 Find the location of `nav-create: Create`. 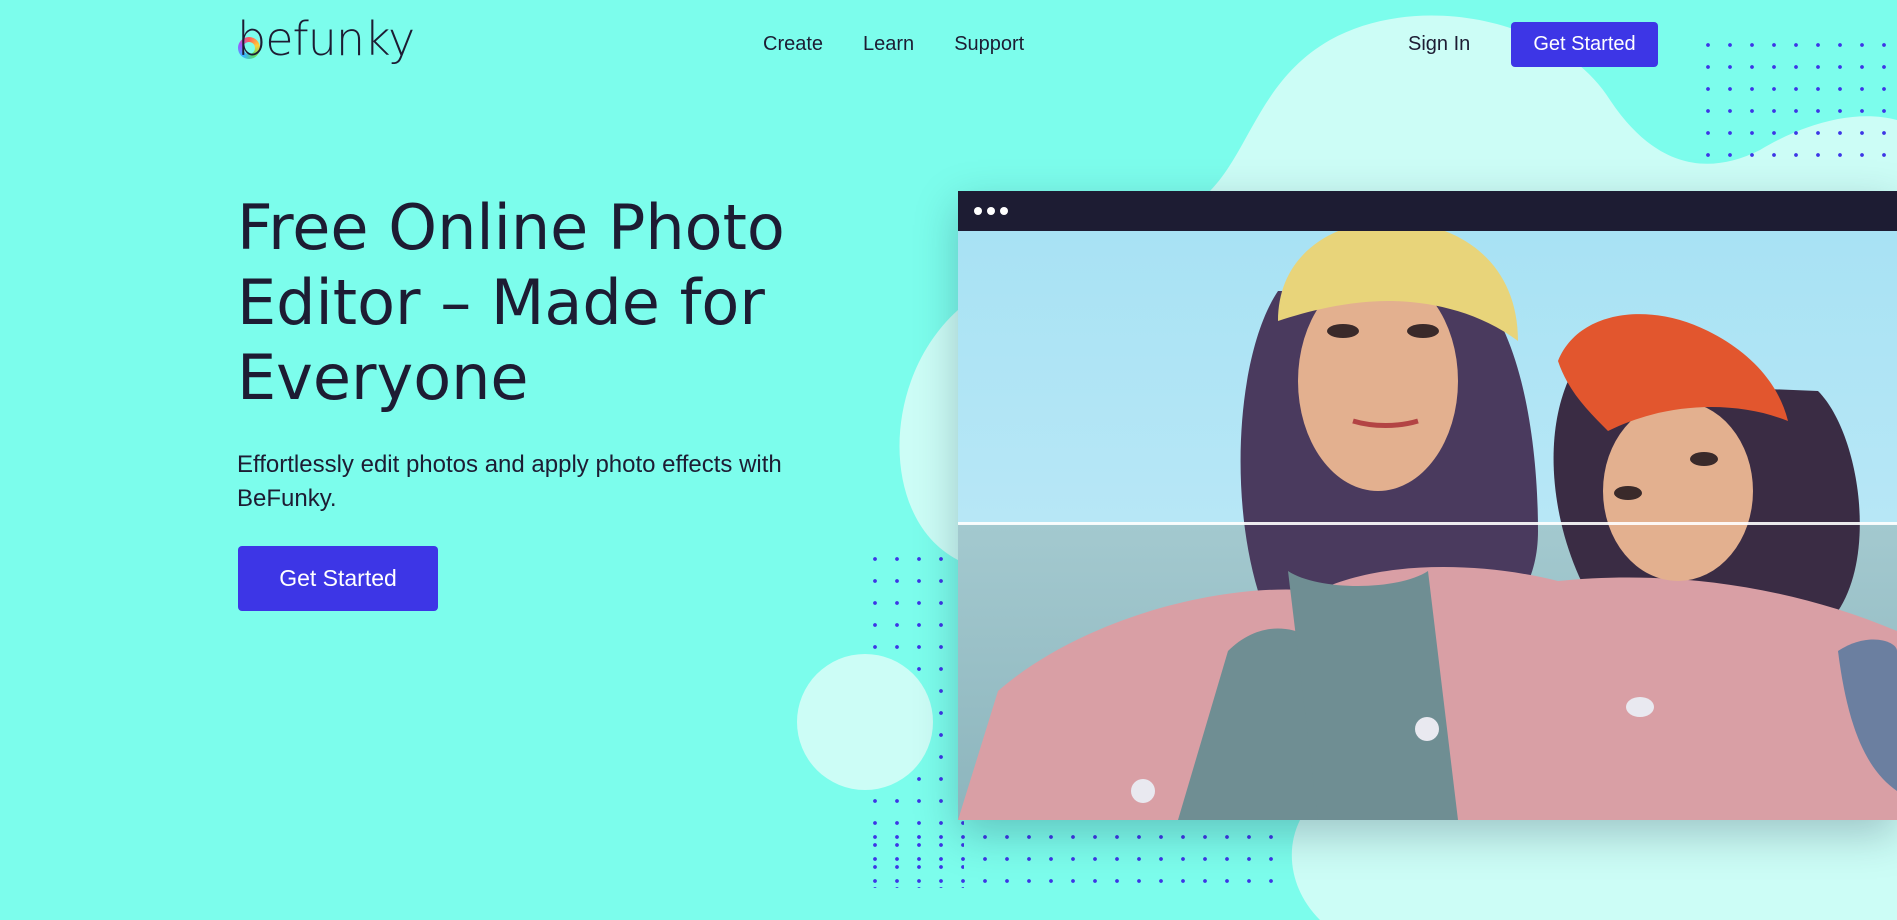

nav-create: Create is located at coordinates (793, 44).